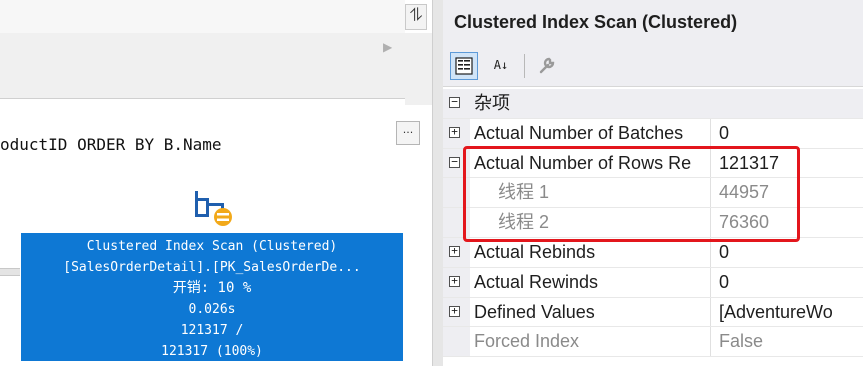 Image resolution: width=863 pixels, height=366 pixels. What do you see at coordinates (492, 103) in the screenshot?
I see `category-label: 杂项` at bounding box center [492, 103].